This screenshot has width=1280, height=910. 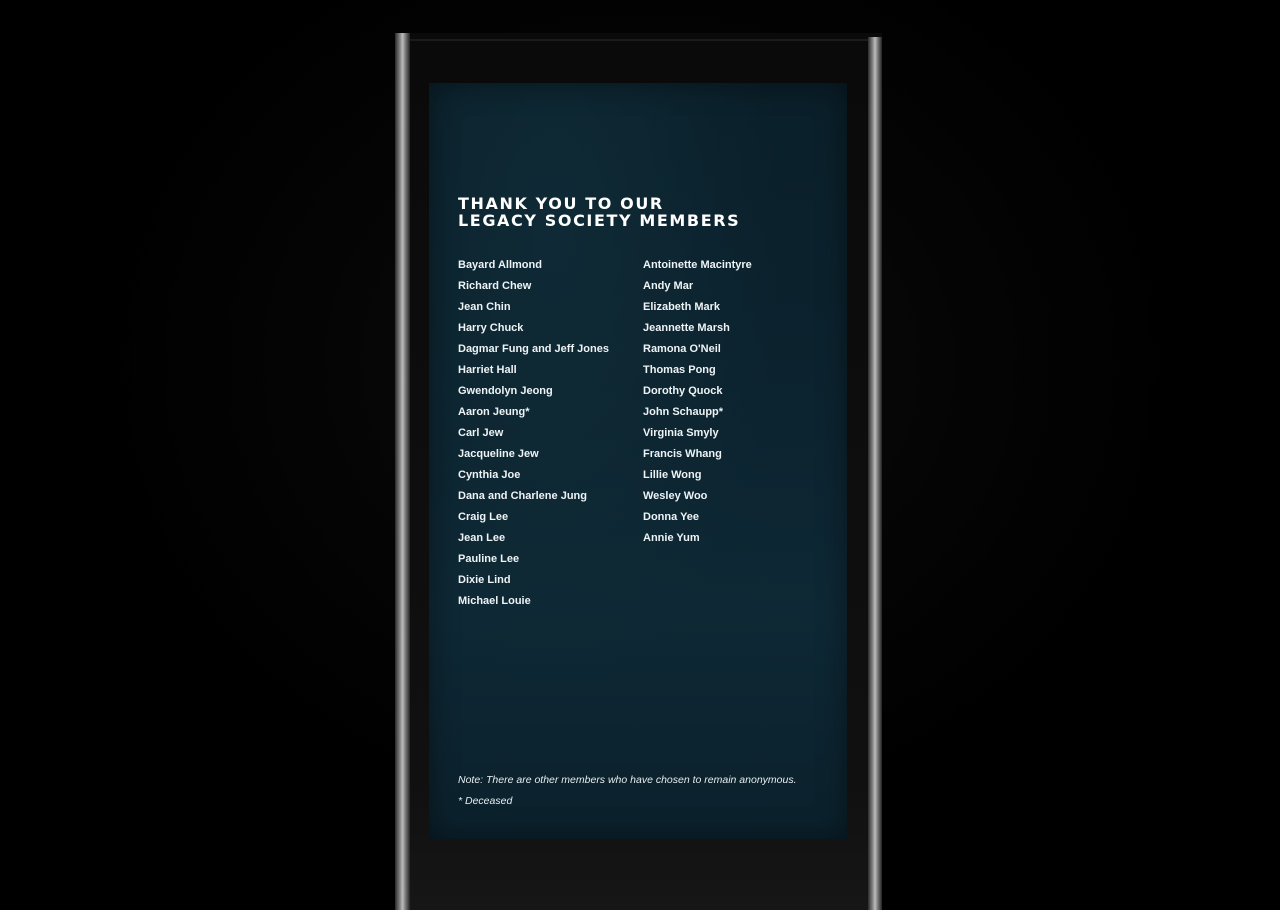 What do you see at coordinates (683, 412) in the screenshot?
I see `list-item: John Schaupp*` at bounding box center [683, 412].